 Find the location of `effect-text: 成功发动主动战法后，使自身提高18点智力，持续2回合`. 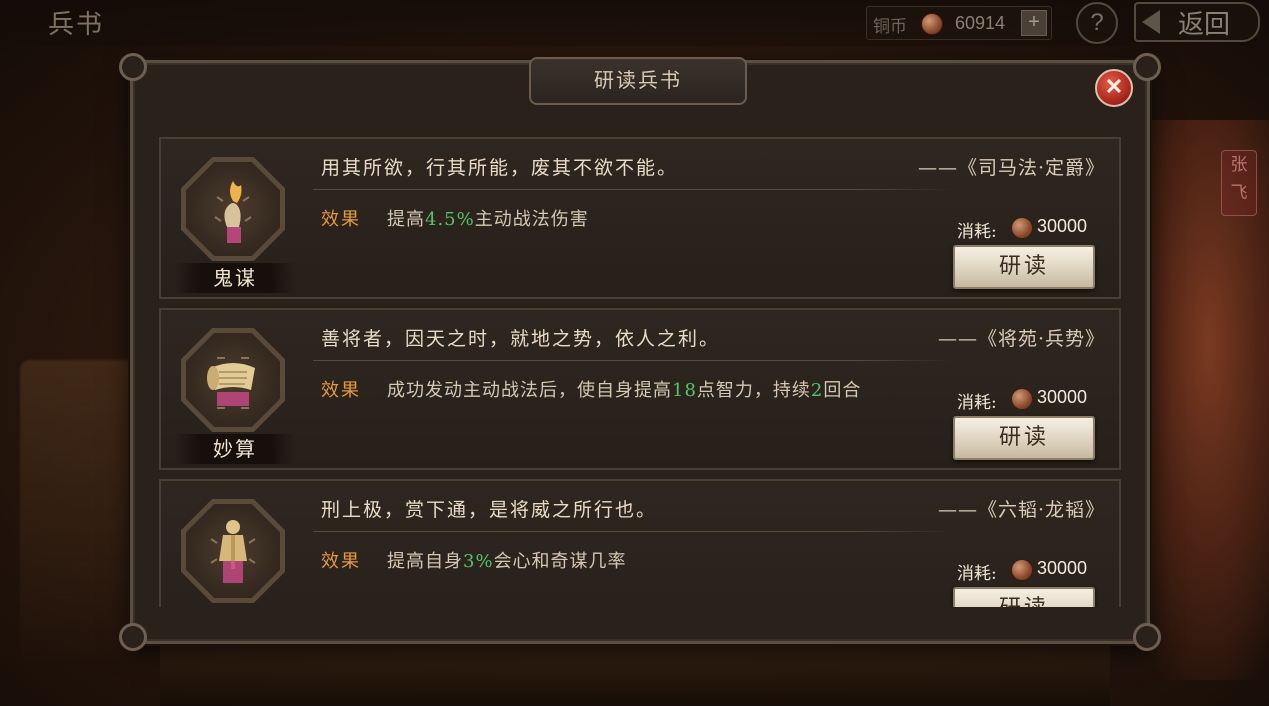

effect-text: 成功发动主动战法后，使自身提高18点智力，持续2回合 is located at coordinates (624, 390).